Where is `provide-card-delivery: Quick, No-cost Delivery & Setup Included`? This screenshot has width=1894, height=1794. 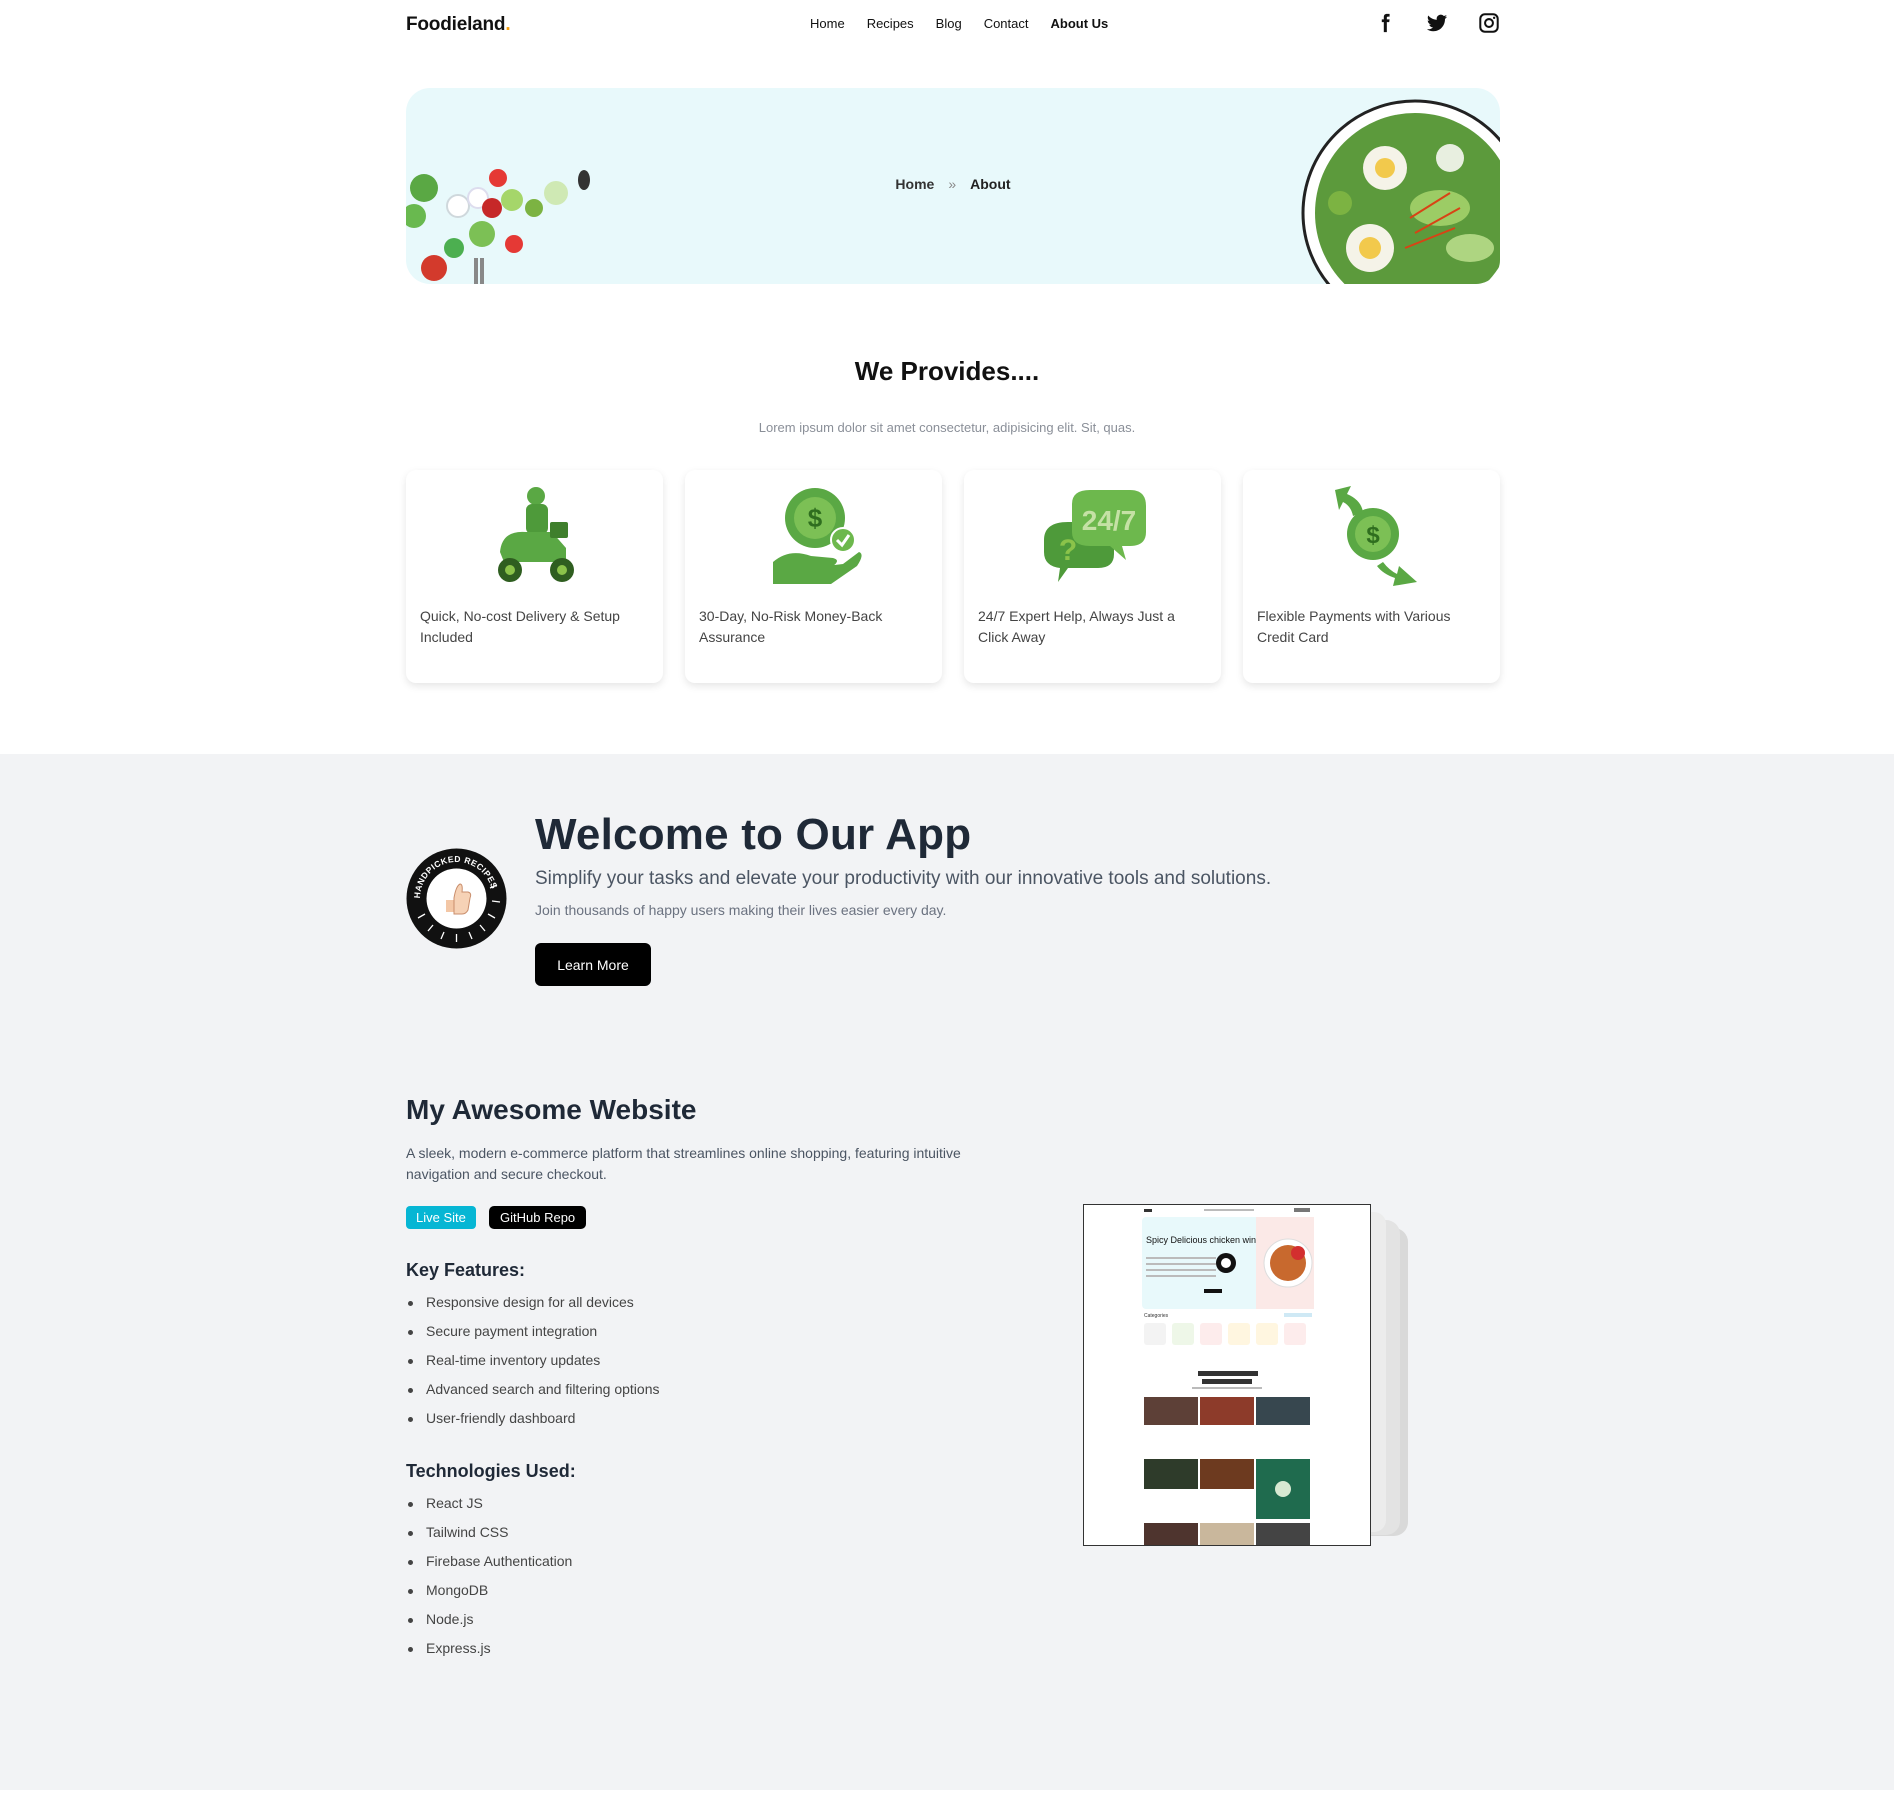 provide-card-delivery: Quick, No-cost Delivery & Setup Included is located at coordinates (534, 576).